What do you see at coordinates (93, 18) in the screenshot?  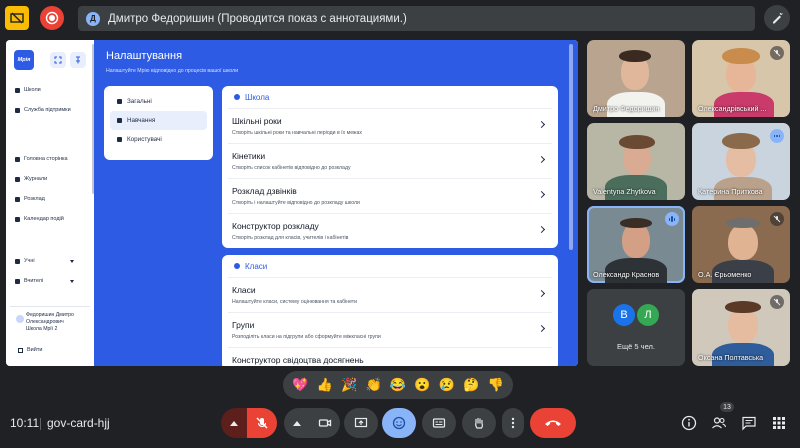 I see `presenter-avatar: Д` at bounding box center [93, 18].